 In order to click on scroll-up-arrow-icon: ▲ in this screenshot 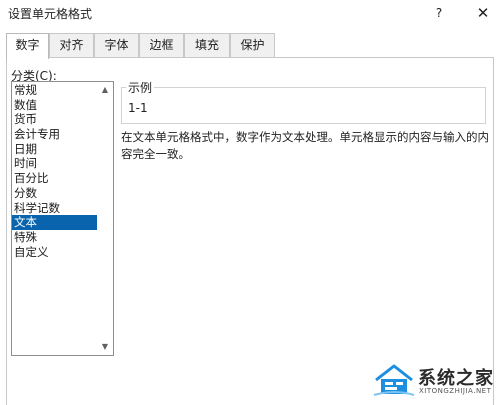, I will do `click(105, 90)`.